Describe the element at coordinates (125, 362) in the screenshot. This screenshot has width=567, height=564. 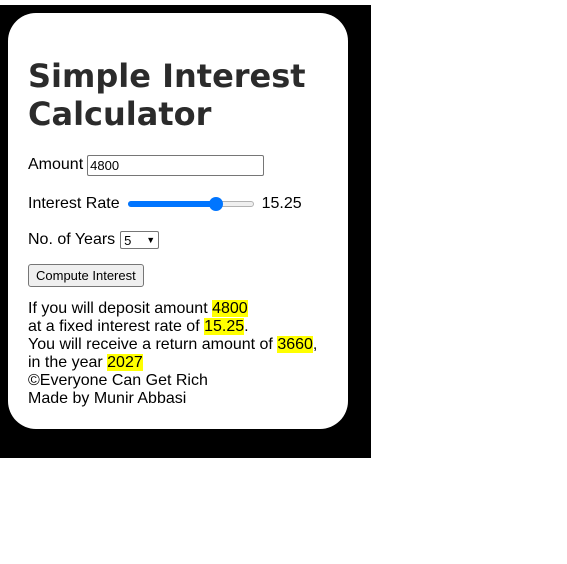
I see `result-year: 2027` at that location.